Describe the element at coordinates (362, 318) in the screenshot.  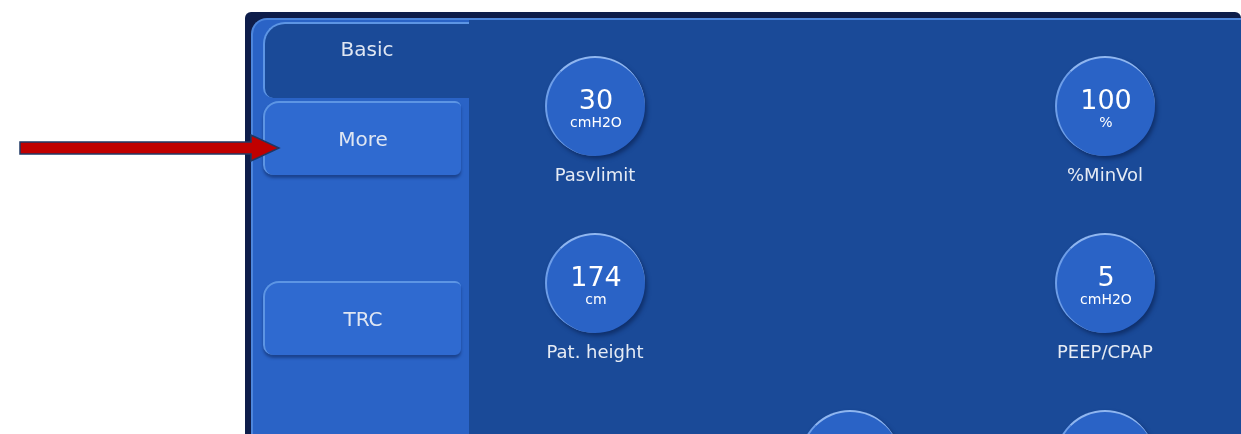
I see `tab: TRC` at that location.